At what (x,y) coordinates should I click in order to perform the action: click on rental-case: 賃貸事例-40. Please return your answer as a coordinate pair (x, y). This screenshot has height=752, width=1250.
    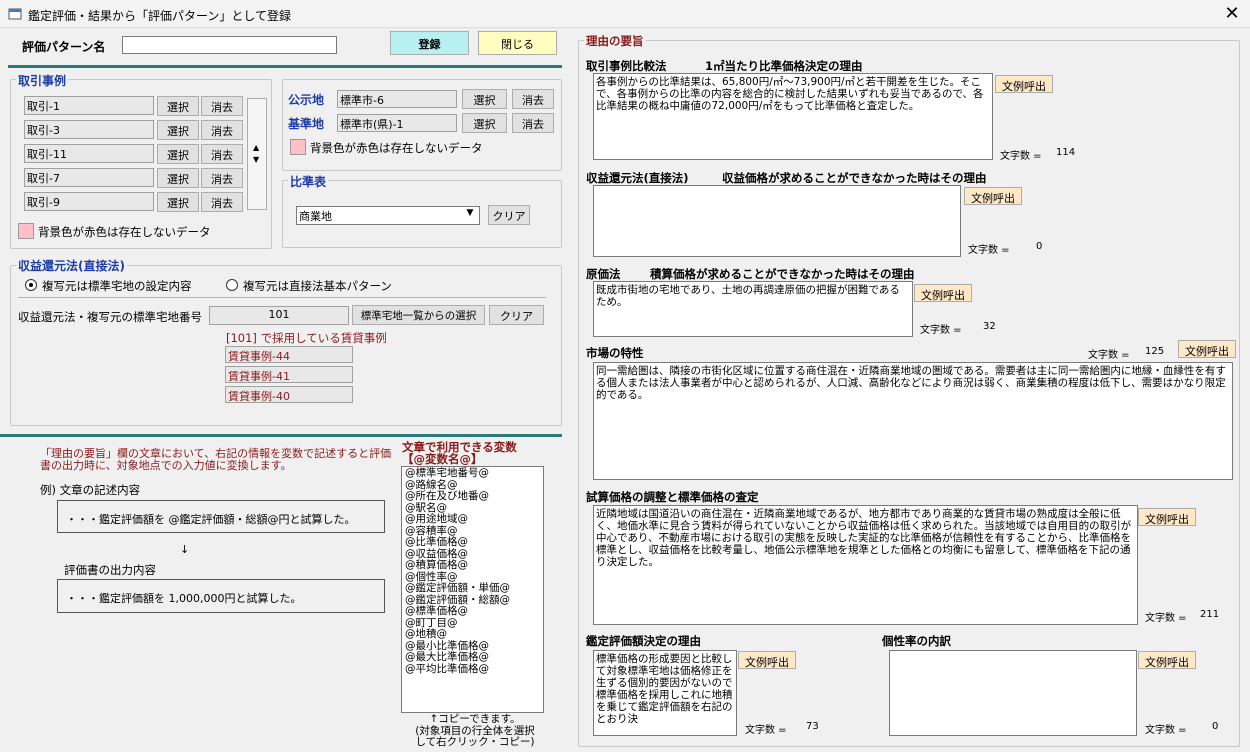
    Looking at the image, I should click on (289, 394).